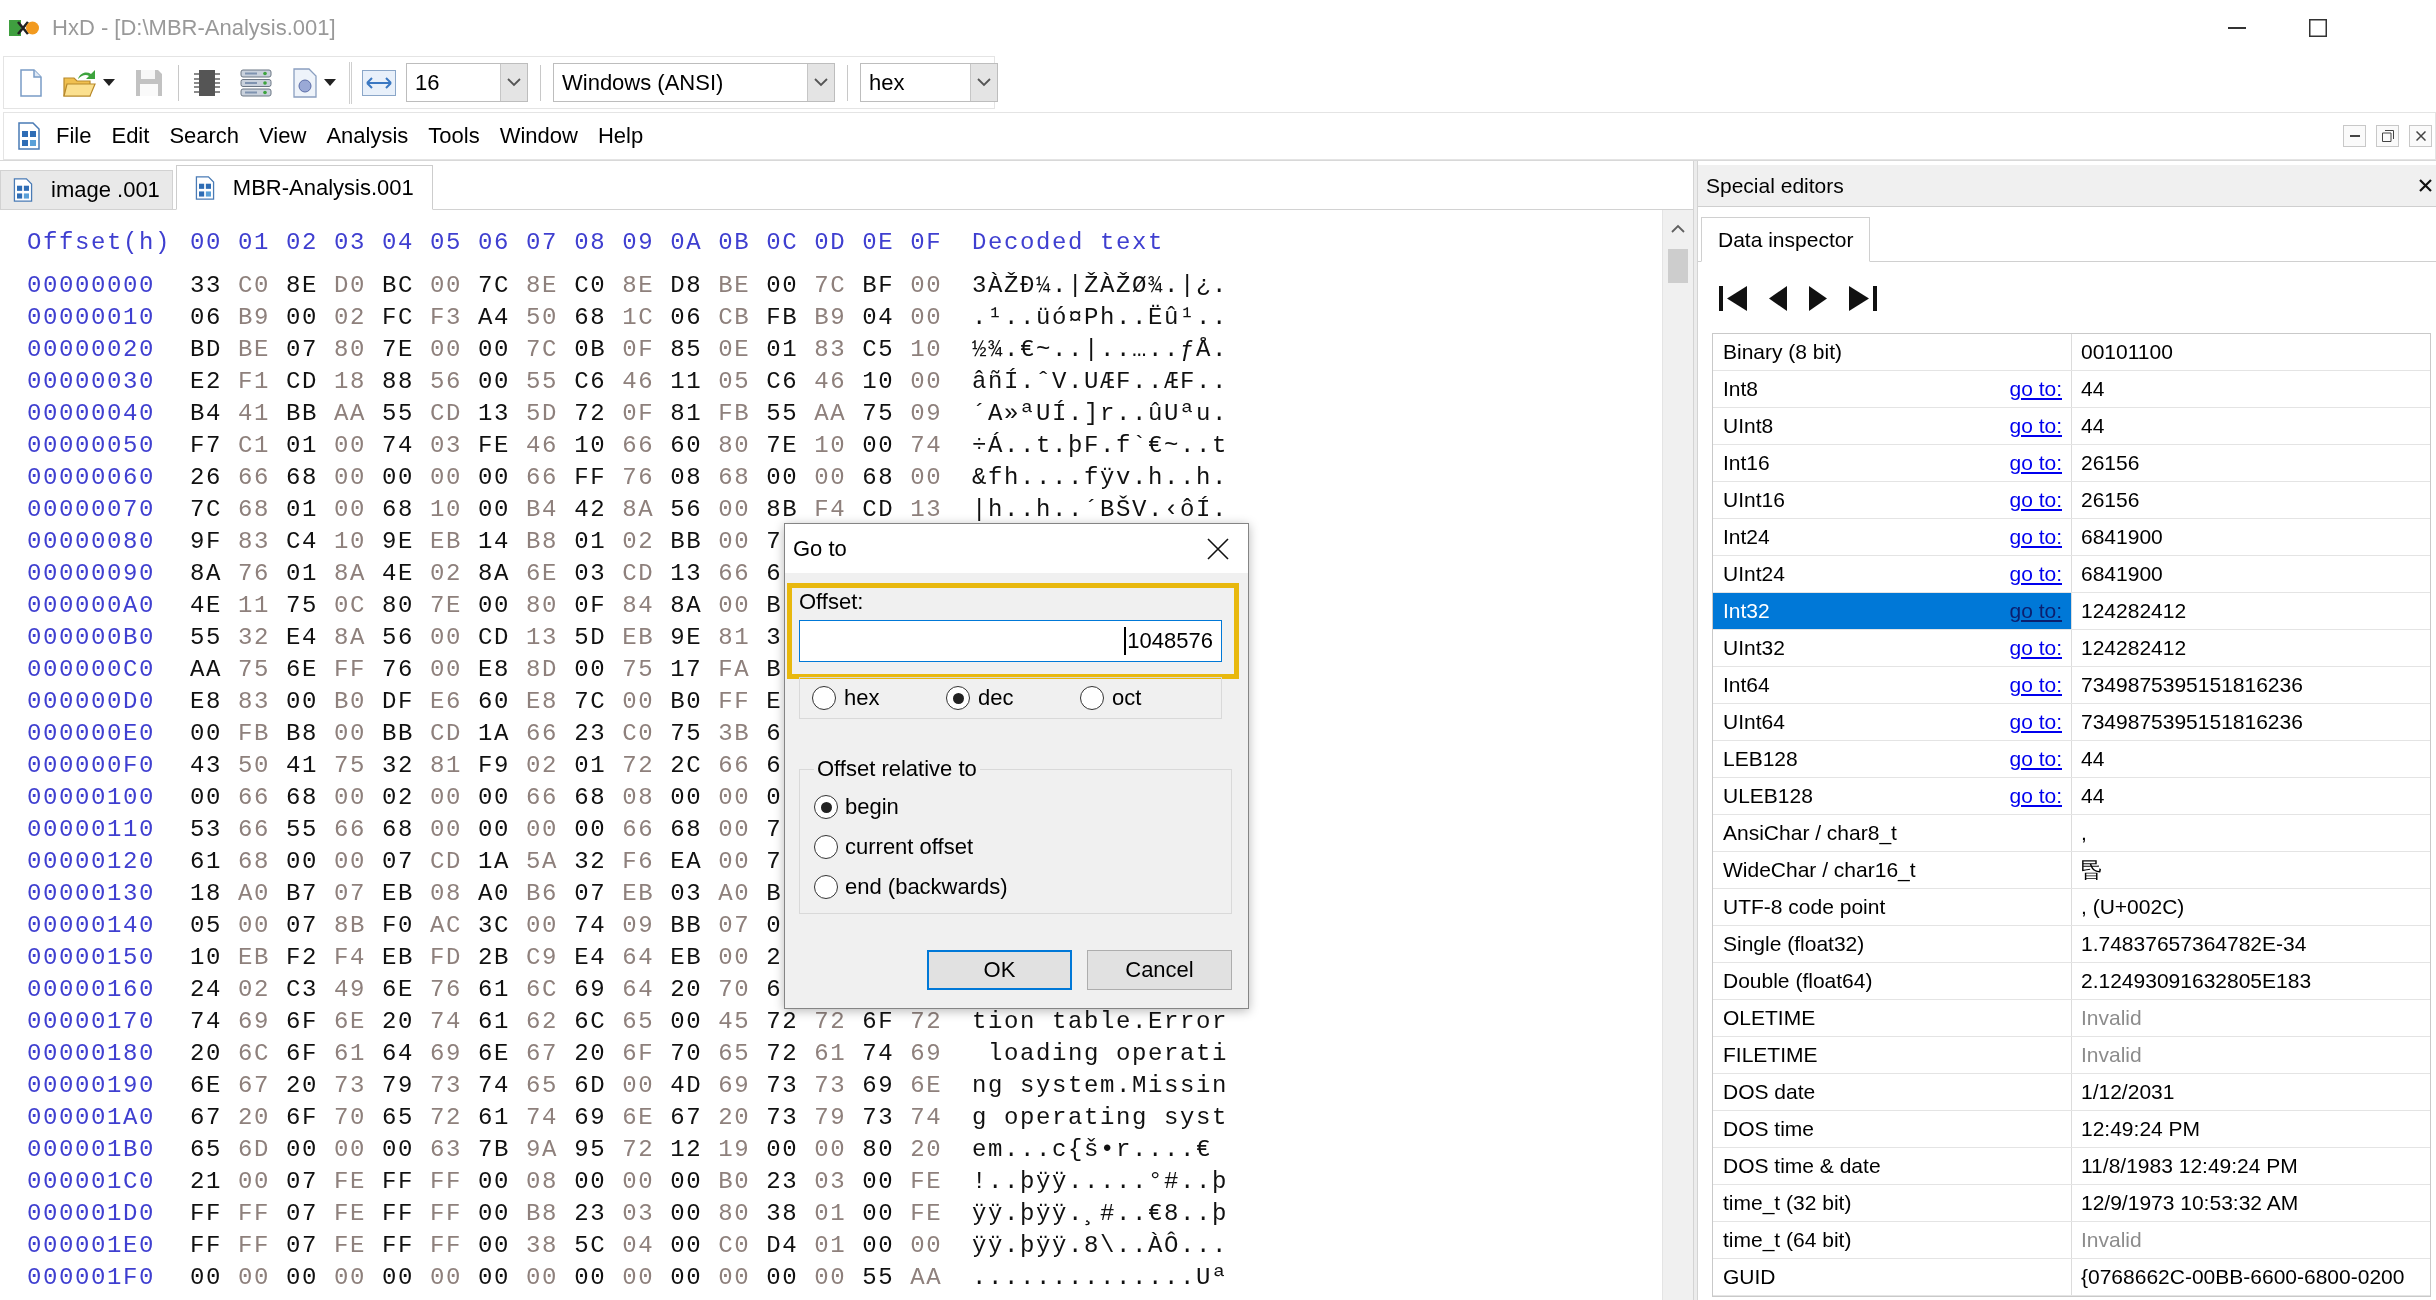  What do you see at coordinates (1892, 352) in the screenshot?
I see `type-cell: Binary (8 bit)` at bounding box center [1892, 352].